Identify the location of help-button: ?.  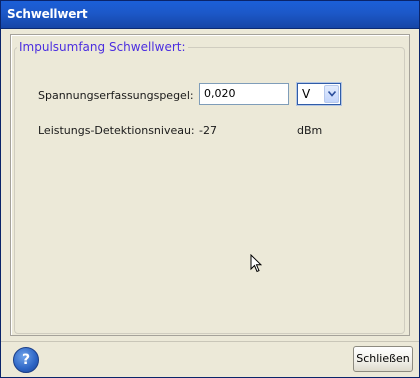
(26, 360).